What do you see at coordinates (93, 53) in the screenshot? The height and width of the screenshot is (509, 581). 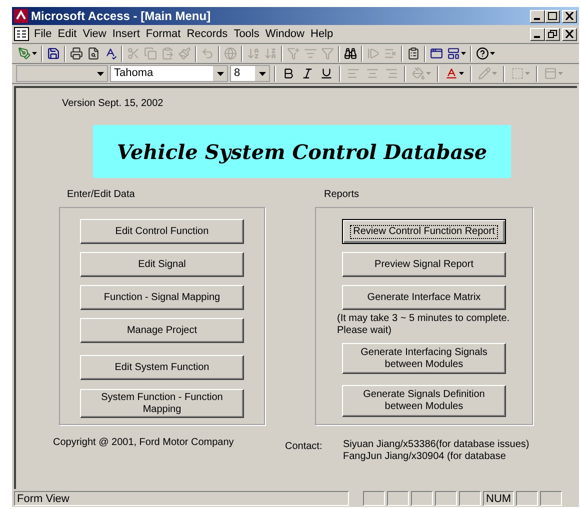 I see `print-preview-icon` at bounding box center [93, 53].